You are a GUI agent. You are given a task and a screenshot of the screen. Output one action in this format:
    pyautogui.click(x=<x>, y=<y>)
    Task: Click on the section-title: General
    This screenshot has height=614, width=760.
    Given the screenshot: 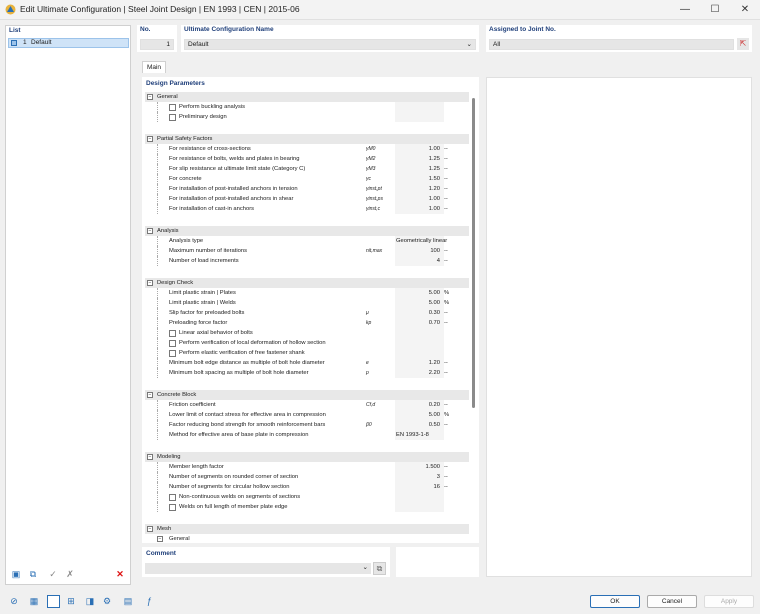 What is the action you would take?
    pyautogui.click(x=167, y=97)
    